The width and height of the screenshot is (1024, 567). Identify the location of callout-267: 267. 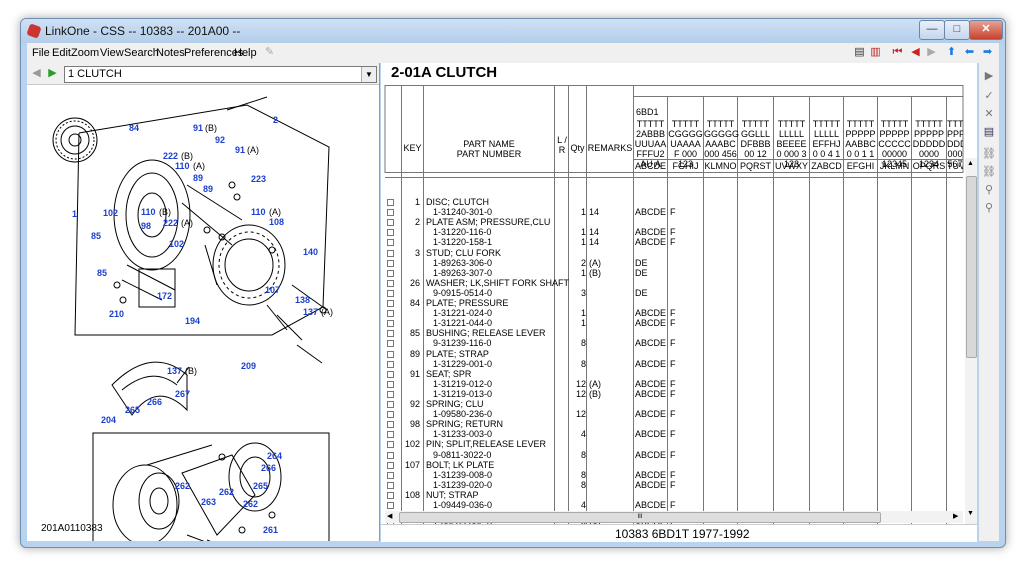
(182, 394).